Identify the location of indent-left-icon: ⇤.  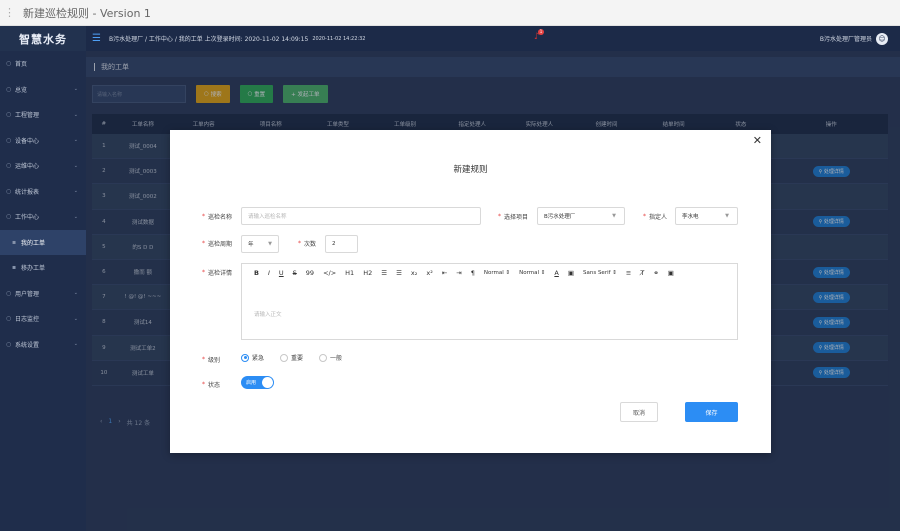
(444, 273).